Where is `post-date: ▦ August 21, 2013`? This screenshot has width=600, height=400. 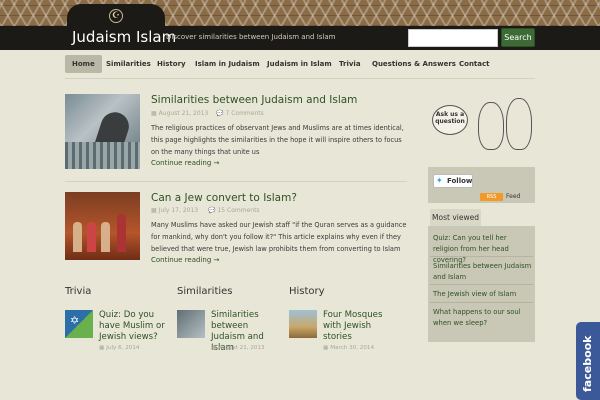 post-date: ▦ August 21, 2013 is located at coordinates (179, 113).